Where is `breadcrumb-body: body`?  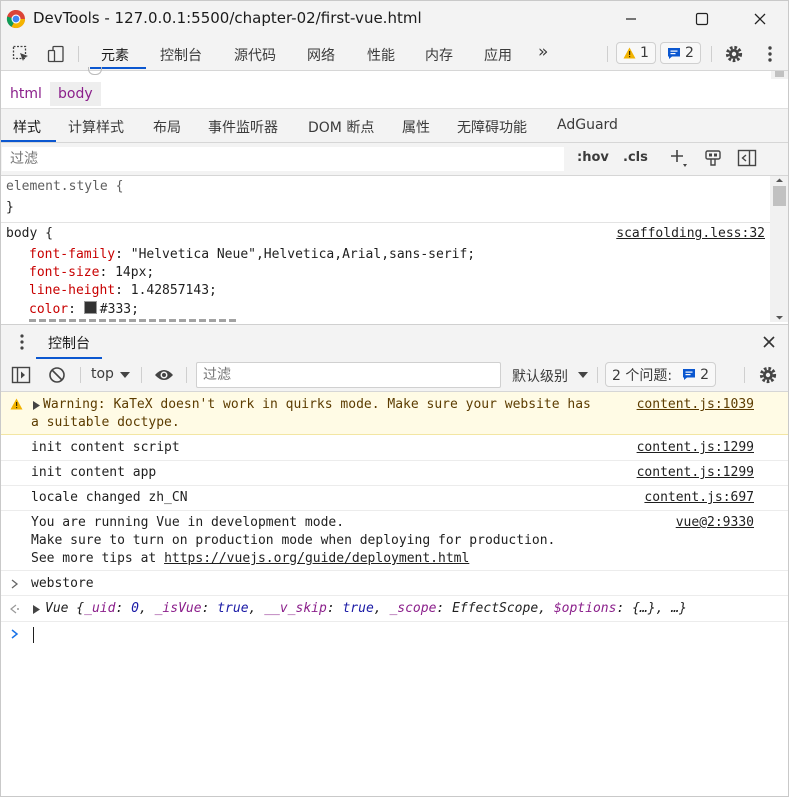 breadcrumb-body: body is located at coordinates (75, 94).